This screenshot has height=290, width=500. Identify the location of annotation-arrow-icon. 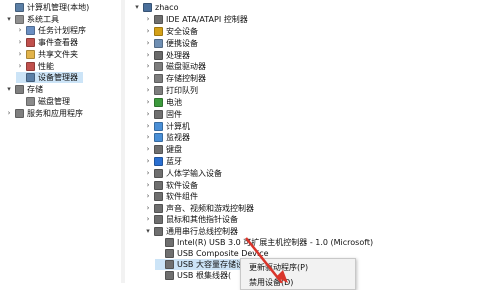
(266, 260).